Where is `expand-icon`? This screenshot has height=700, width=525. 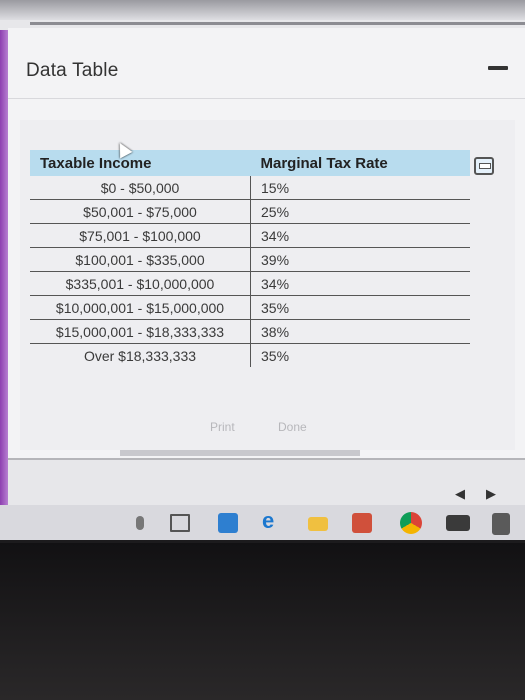 expand-icon is located at coordinates (484, 166).